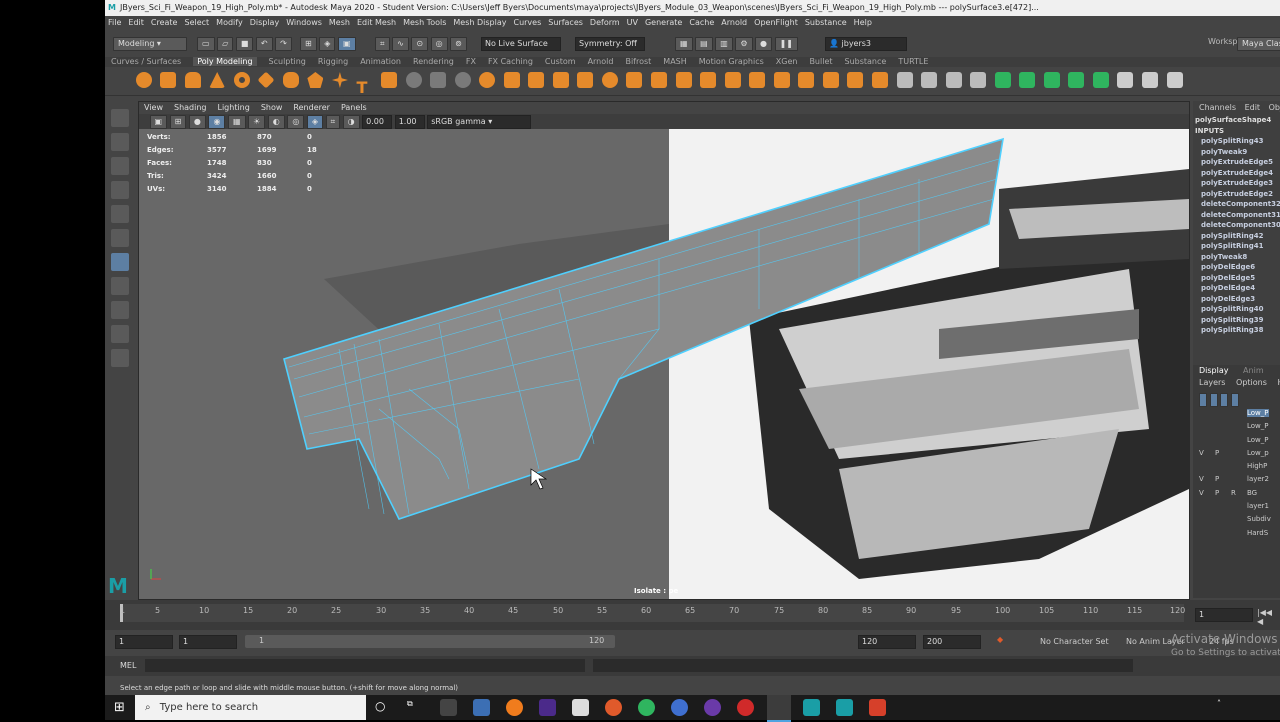 The width and height of the screenshot is (1280, 722). I want to click on lights-icon: ☀, so click(257, 122).